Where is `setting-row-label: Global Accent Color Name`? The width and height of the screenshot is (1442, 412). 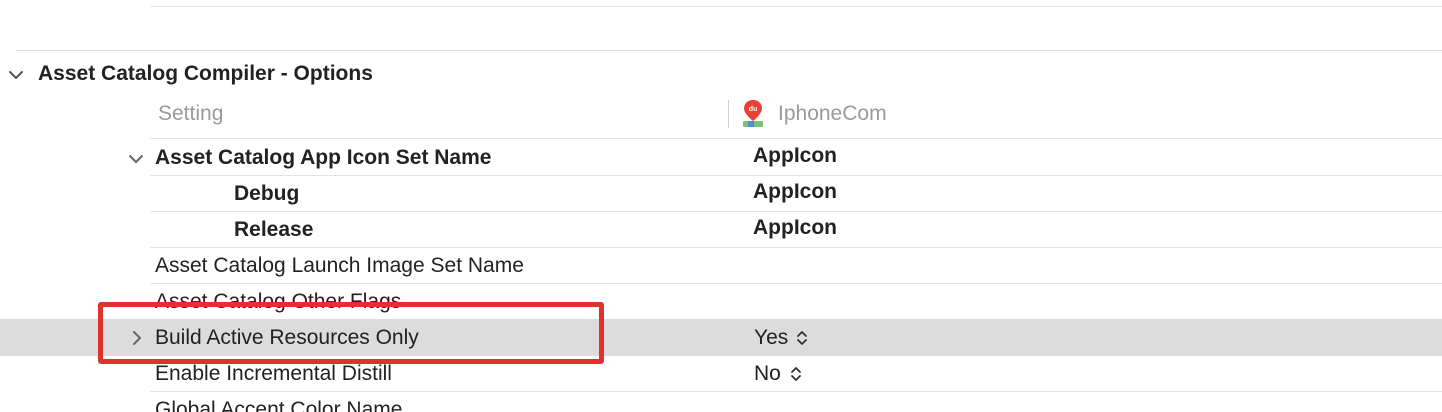
setting-row-label: Global Accent Color Name is located at coordinates (278, 404).